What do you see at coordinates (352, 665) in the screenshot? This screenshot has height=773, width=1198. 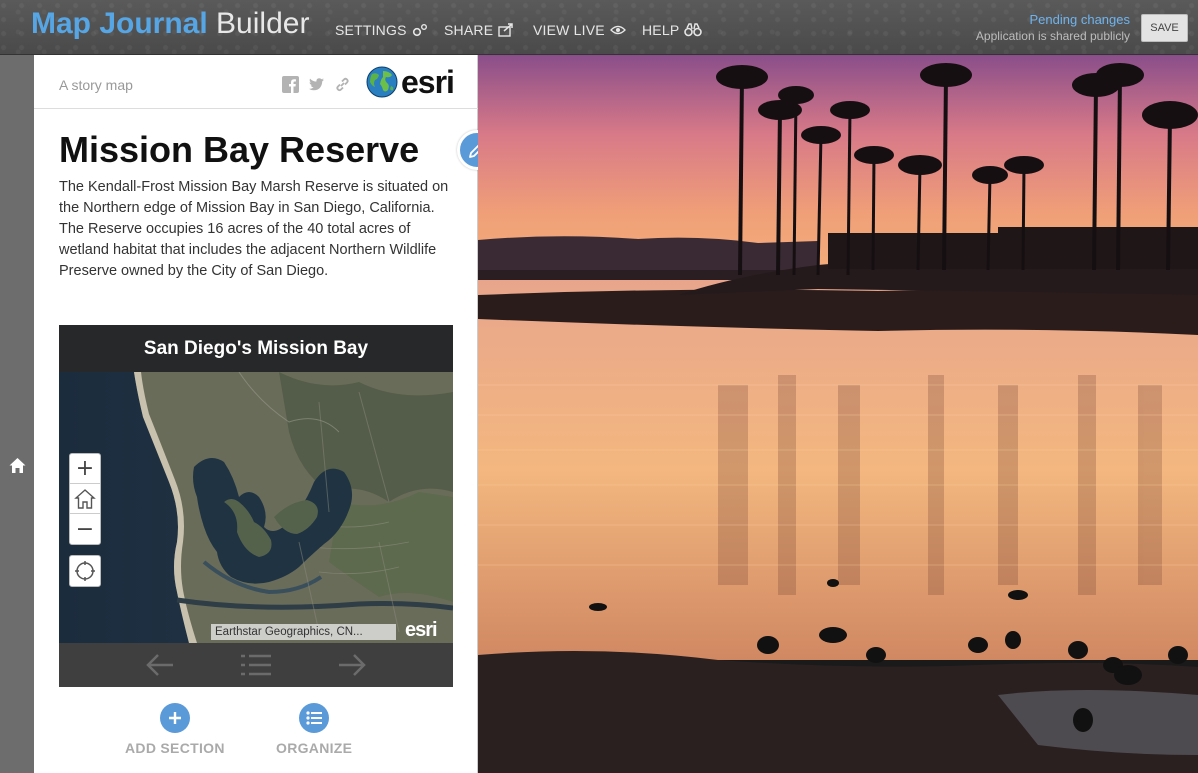 I see `arrow-right-icon` at bounding box center [352, 665].